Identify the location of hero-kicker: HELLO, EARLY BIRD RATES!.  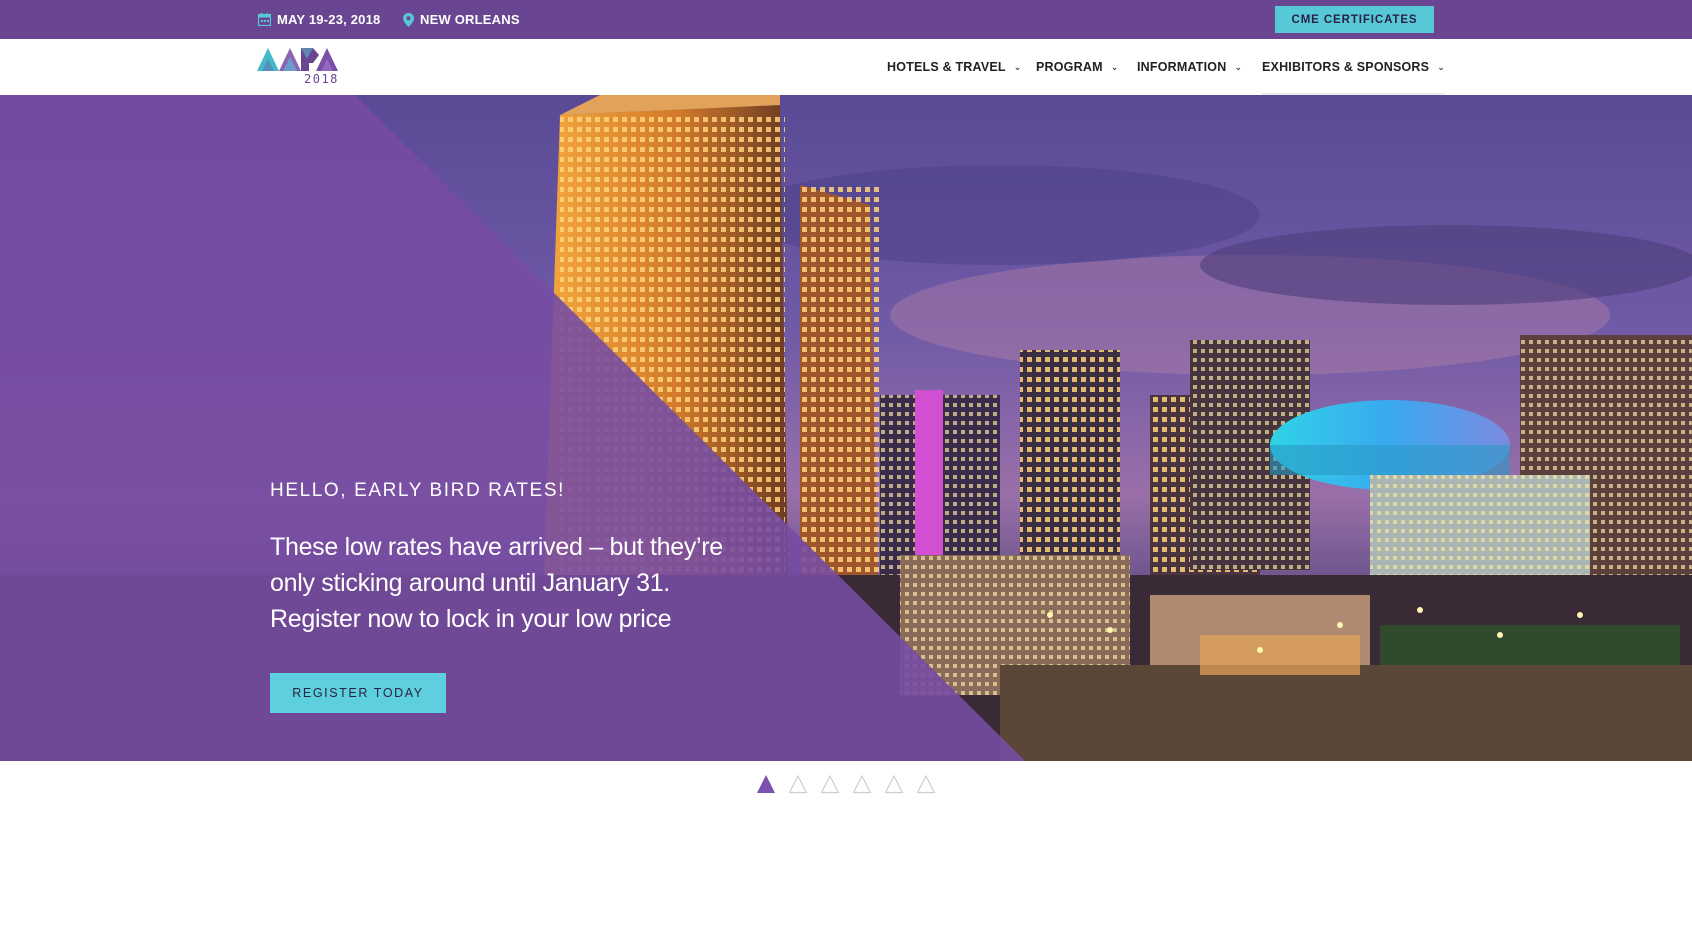
(417, 490).